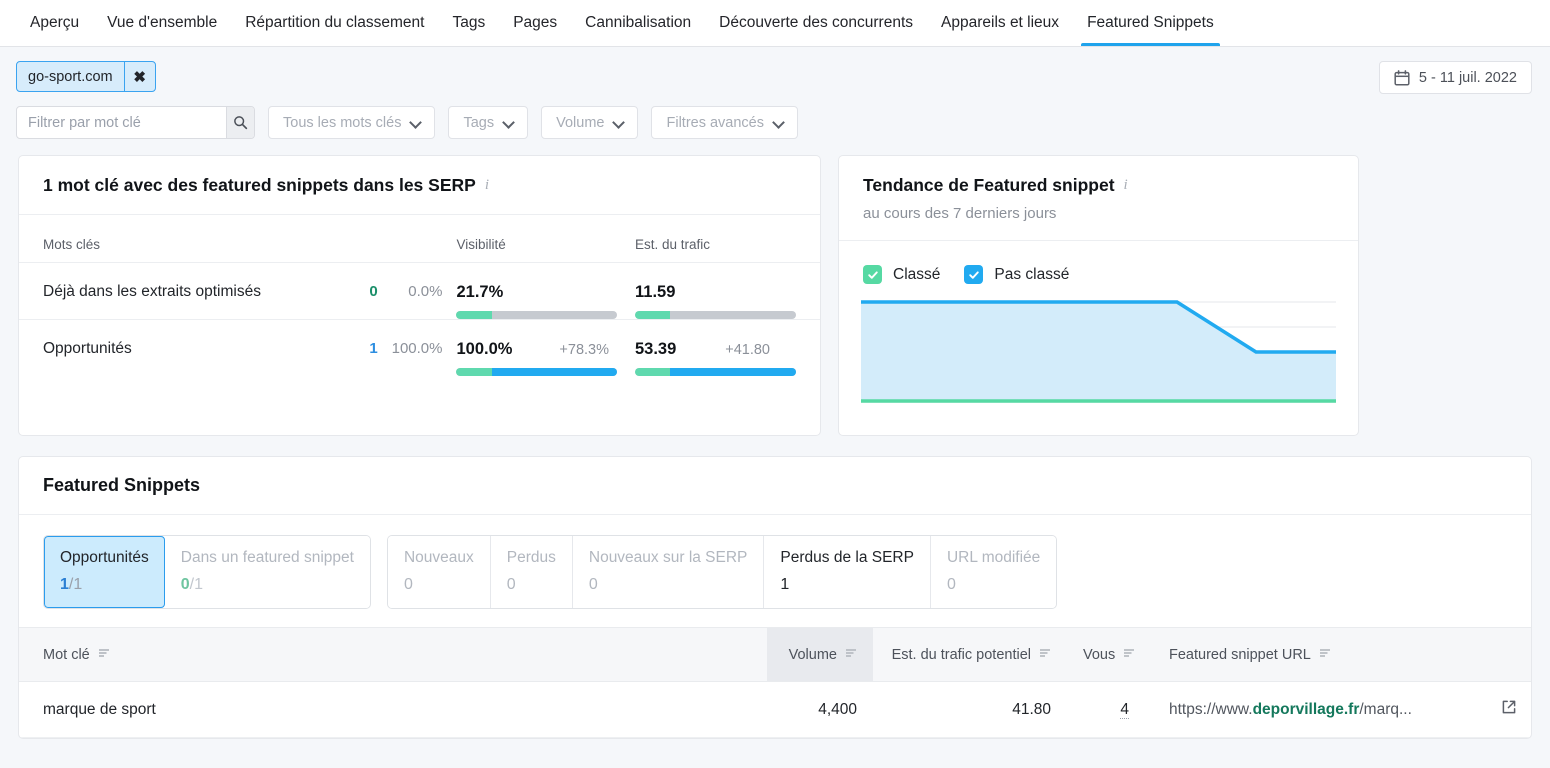 This screenshot has height=768, width=1550. What do you see at coordinates (104, 572) in the screenshot?
I see `tab-opportunites: Opportunités 1/1` at bounding box center [104, 572].